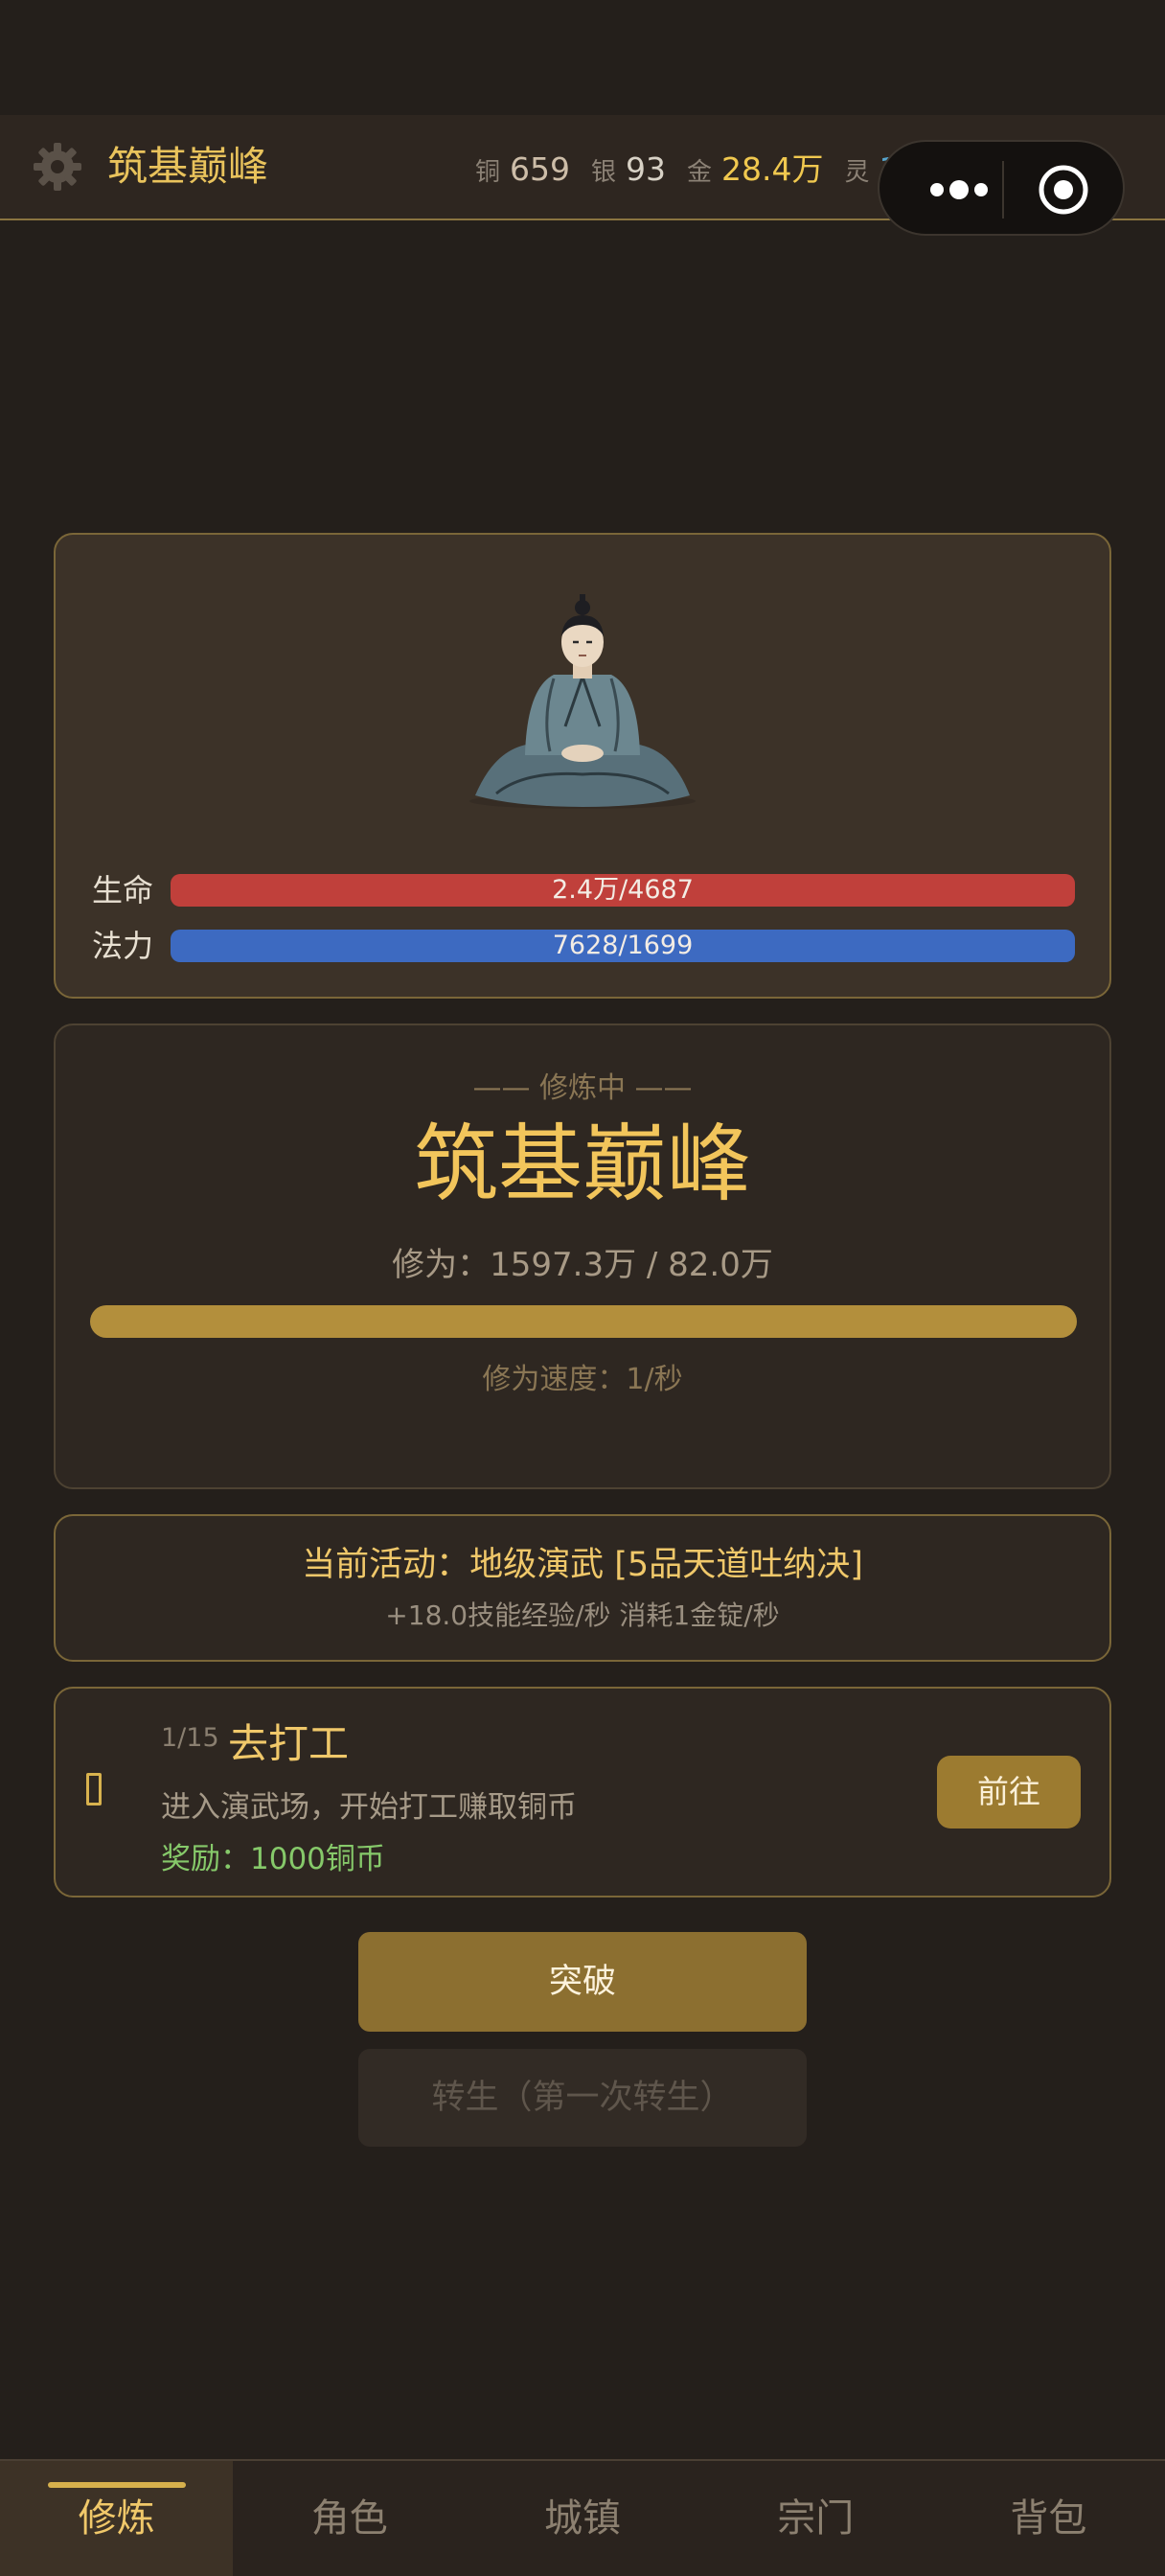 This screenshot has height=2576, width=1165. I want to click on activity-title: 当前活动：地级演武 [5品天道吐纳决], so click(582, 1565).